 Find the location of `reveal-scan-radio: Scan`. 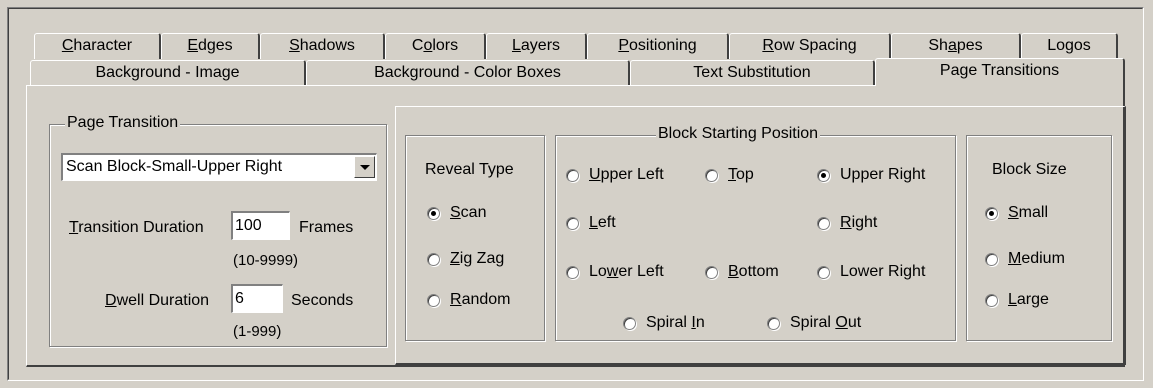

reveal-scan-radio: Scan is located at coordinates (456, 213).